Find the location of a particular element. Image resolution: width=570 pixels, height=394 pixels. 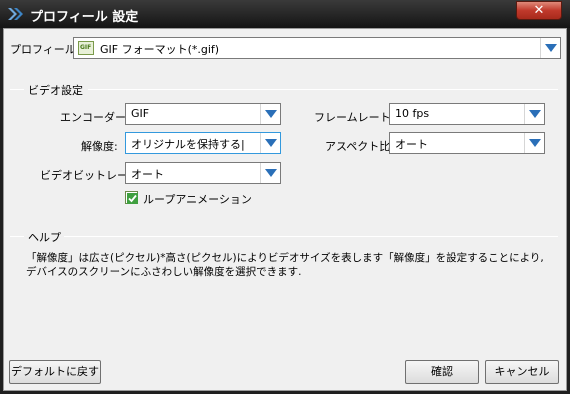

gif-file-icon: GIF is located at coordinates (86, 48).